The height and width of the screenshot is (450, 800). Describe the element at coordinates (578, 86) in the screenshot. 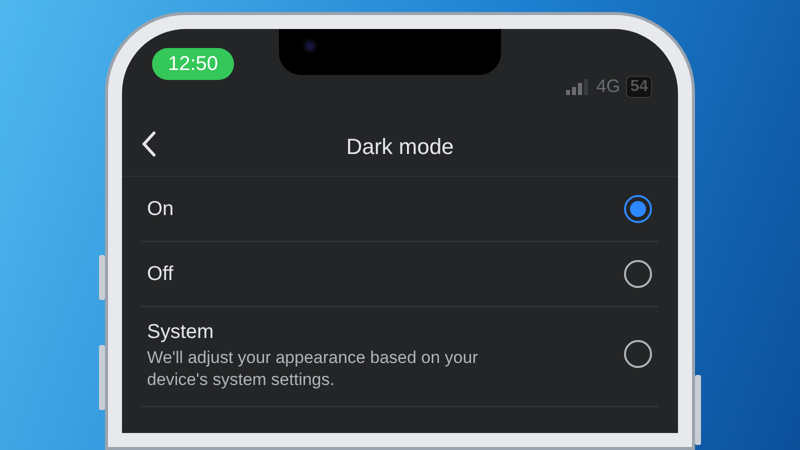

I see `signal-icon` at that location.